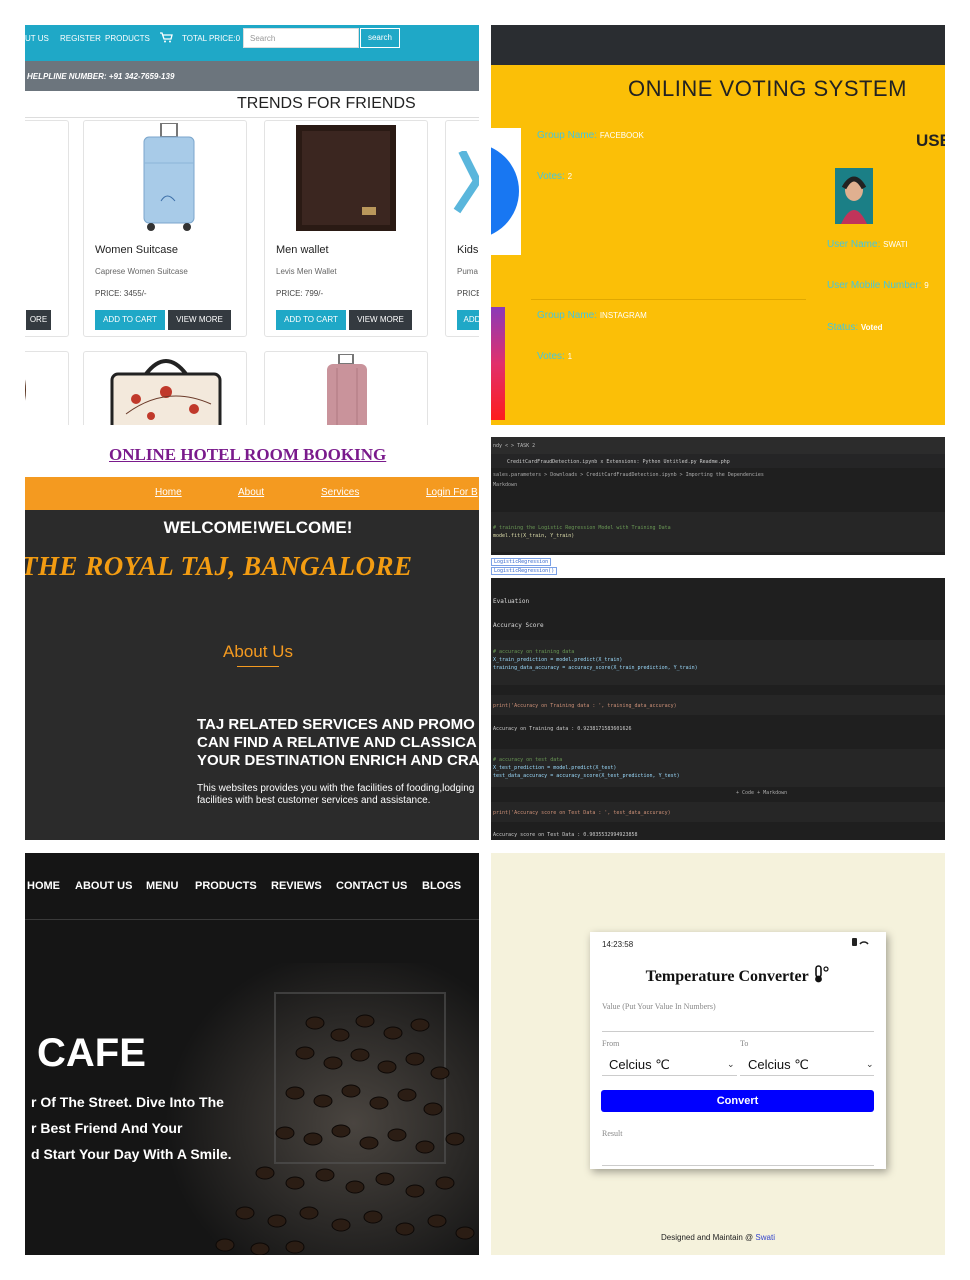 This screenshot has width=970, height=1280. Describe the element at coordinates (707, 1237) in the screenshot. I see `footer-text: Designed and Maintain @` at that location.